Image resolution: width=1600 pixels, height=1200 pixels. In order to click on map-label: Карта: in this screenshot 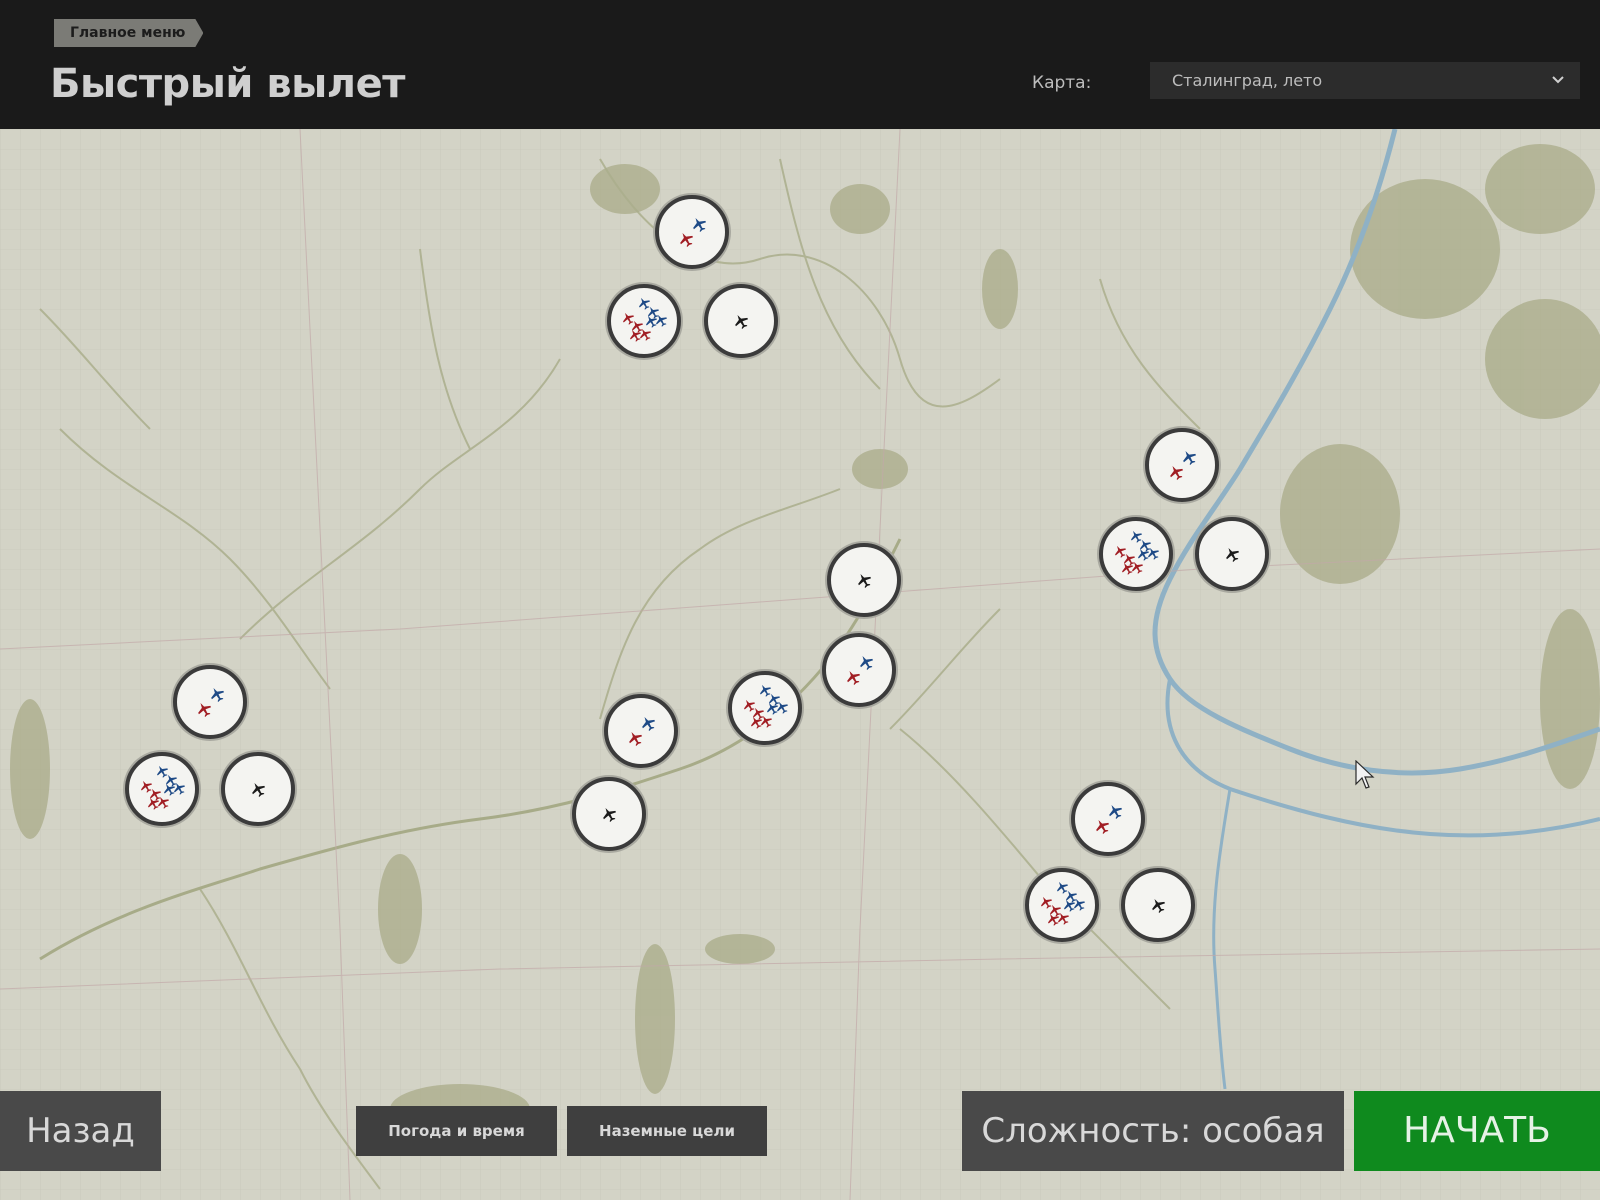, I will do `click(1062, 83)`.